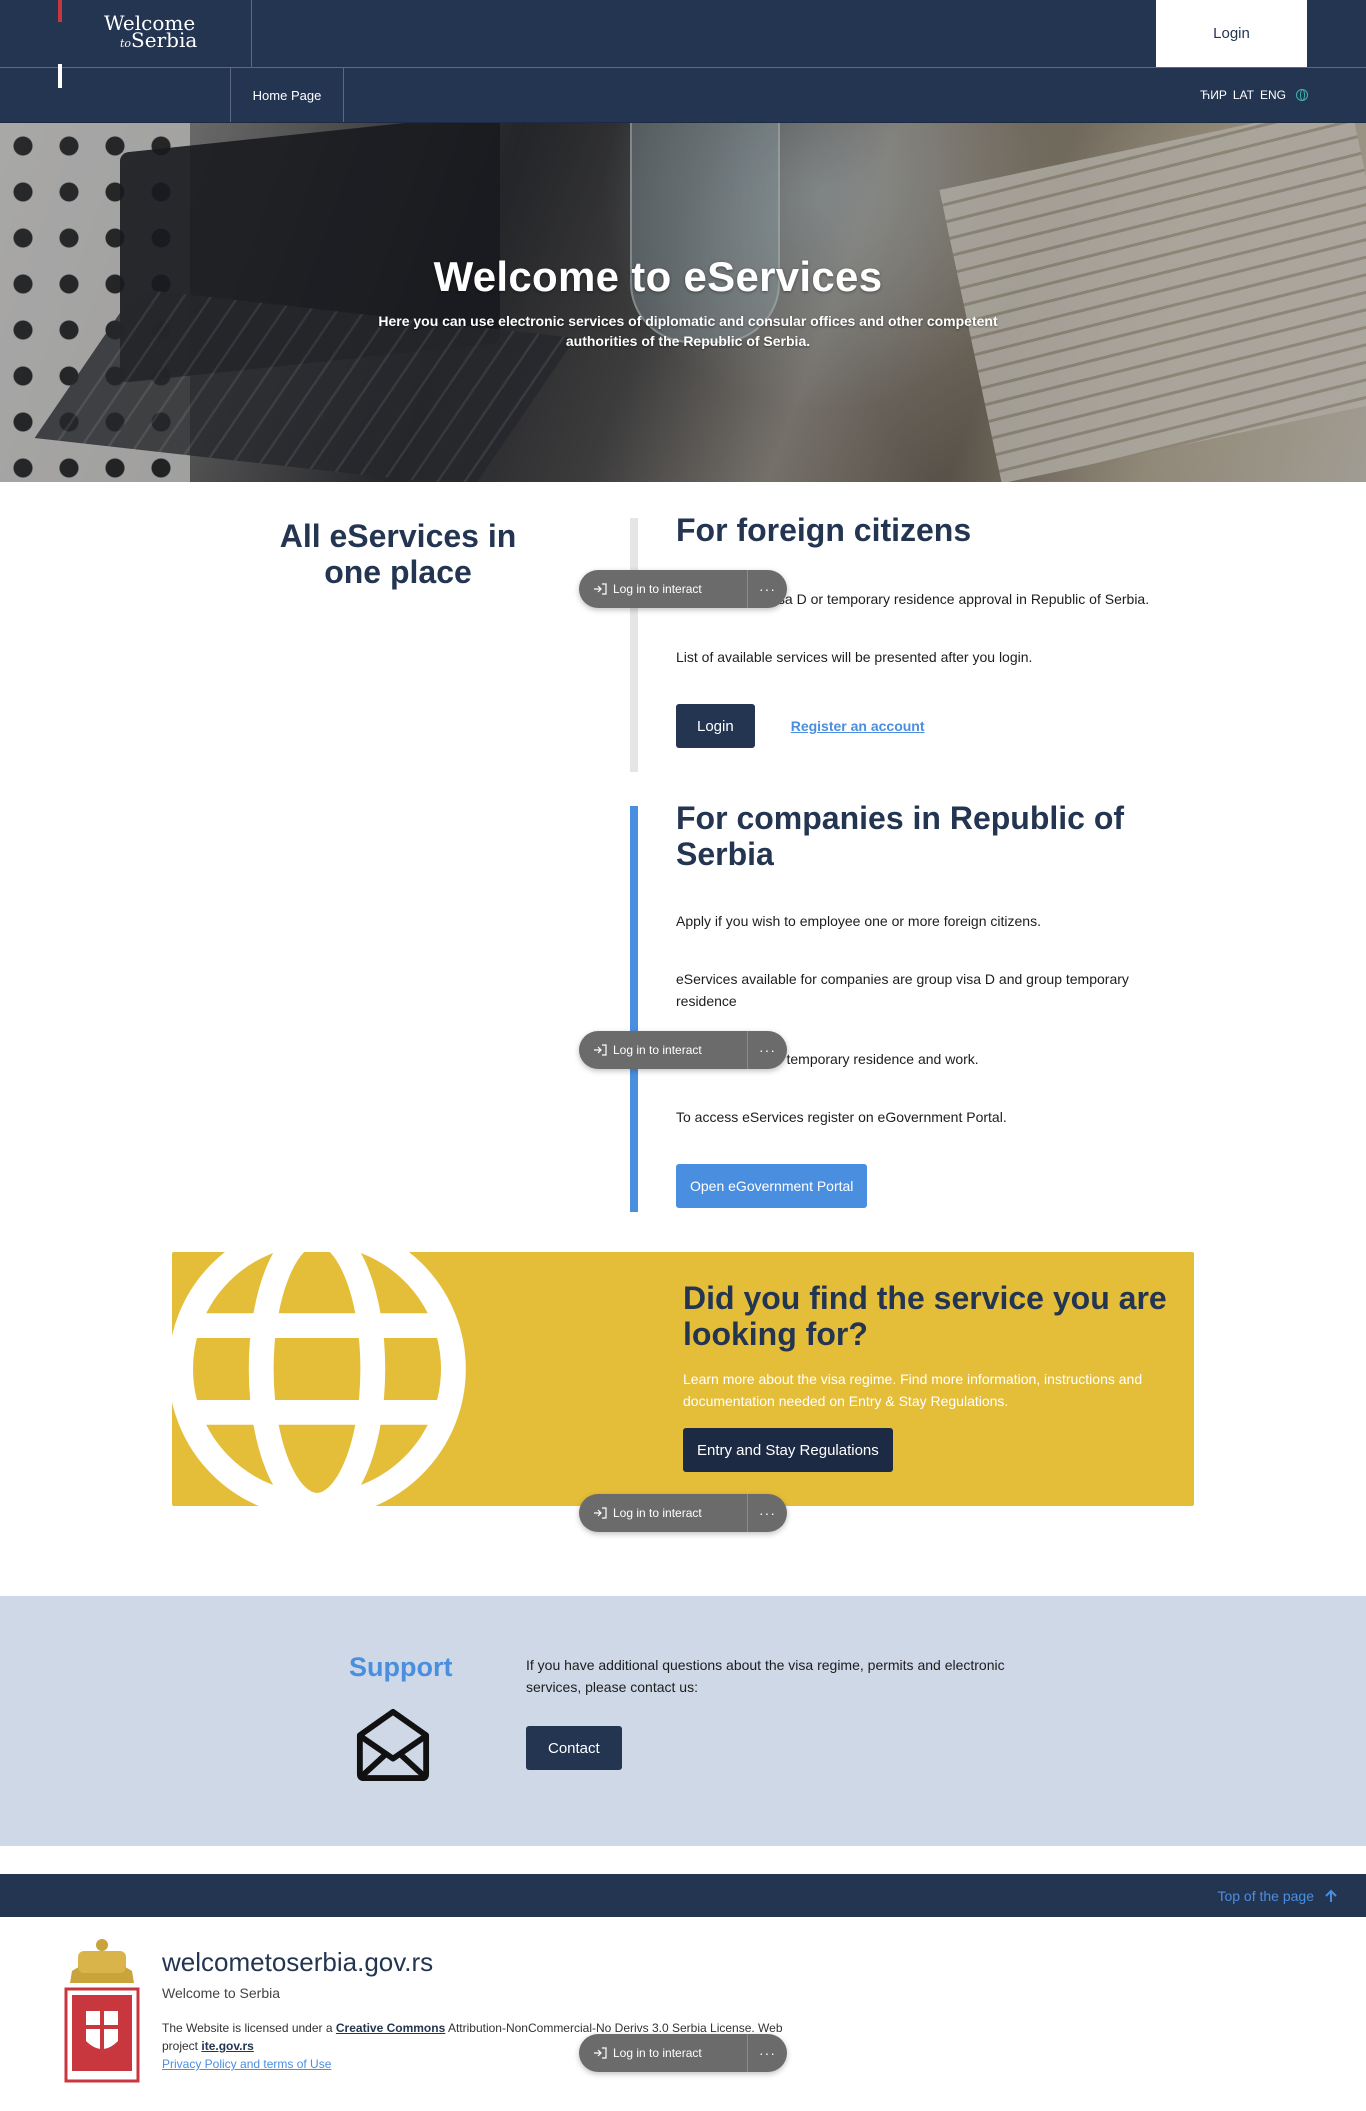 The height and width of the screenshot is (2111, 1366). Describe the element at coordinates (900, 836) in the screenshot. I see `companies-title: For companies in Republic of Serbia` at that location.